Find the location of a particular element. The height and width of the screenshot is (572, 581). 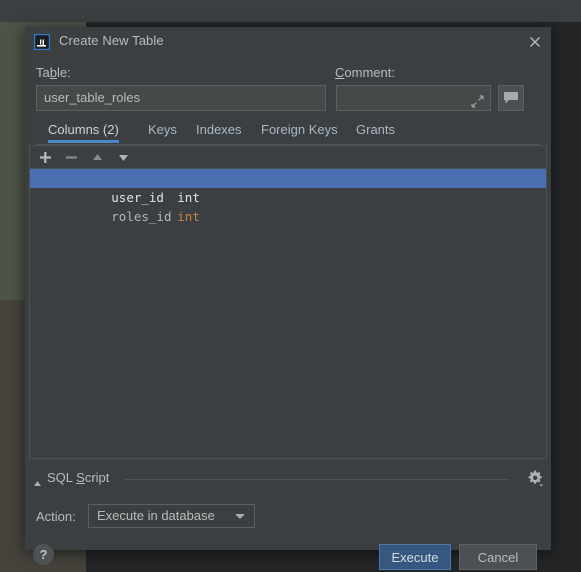

dialog-titlebar: IJ Create New Table is located at coordinates (288, 42).